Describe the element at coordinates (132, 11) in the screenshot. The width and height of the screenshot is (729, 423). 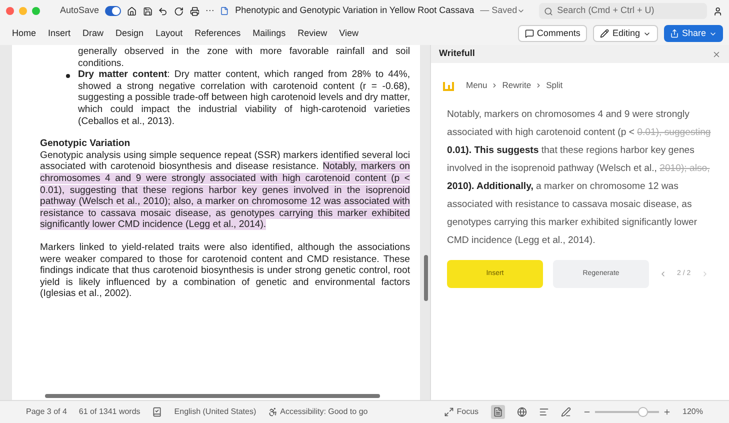
I see `home-icon` at that location.